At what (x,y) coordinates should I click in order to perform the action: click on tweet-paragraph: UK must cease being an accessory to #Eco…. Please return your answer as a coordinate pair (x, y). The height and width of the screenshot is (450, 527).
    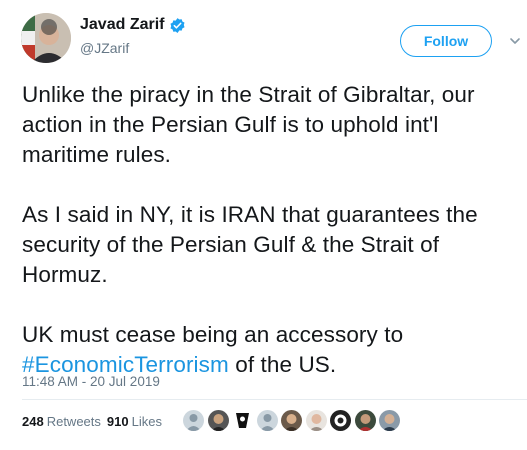
    Looking at the image, I should click on (269, 350).